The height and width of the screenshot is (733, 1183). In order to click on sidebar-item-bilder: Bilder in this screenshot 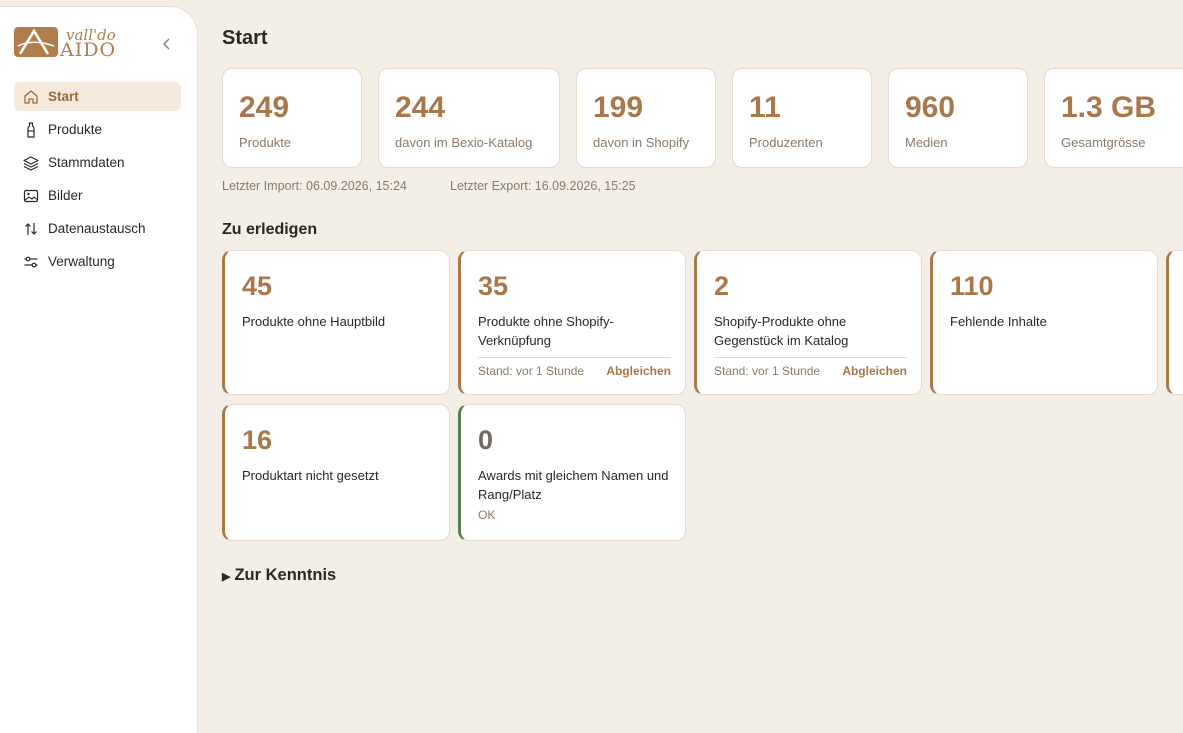, I will do `click(97, 195)`.